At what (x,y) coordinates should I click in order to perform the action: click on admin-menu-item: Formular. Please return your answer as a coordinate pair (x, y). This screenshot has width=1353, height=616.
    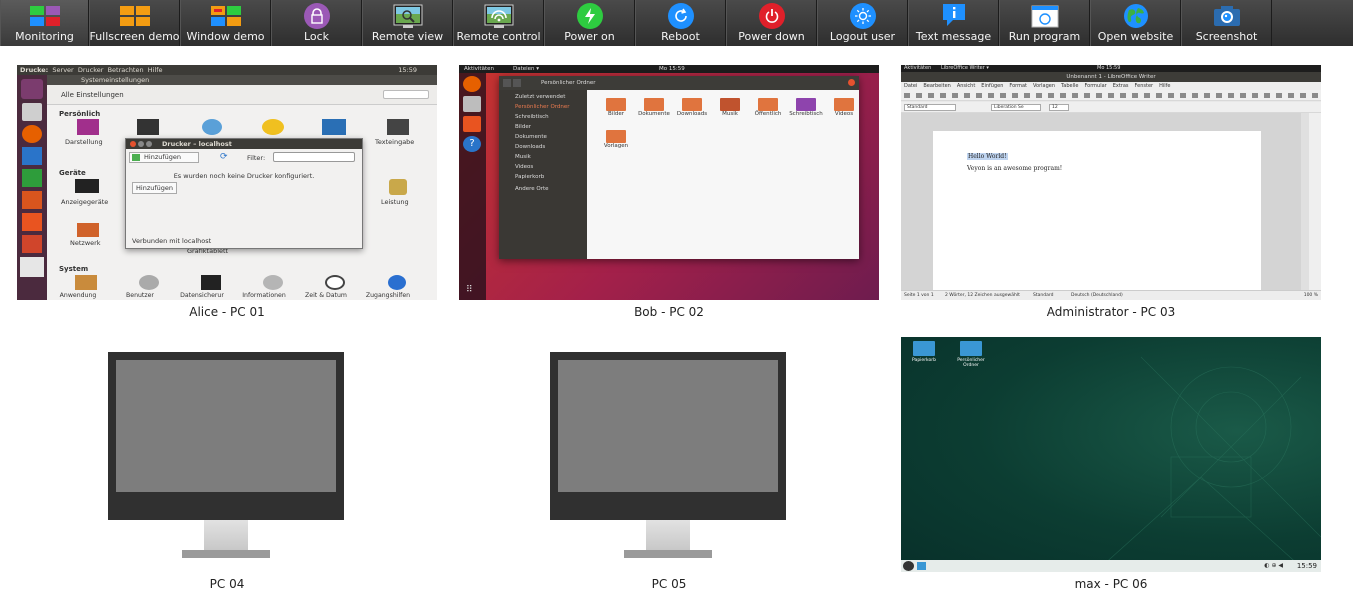
    Looking at the image, I should click on (1095, 86).